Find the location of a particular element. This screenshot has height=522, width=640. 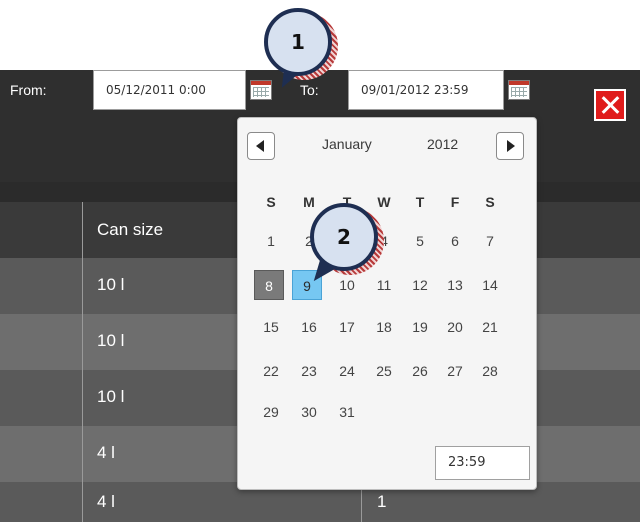

weekday-label: W is located at coordinates (384, 202).